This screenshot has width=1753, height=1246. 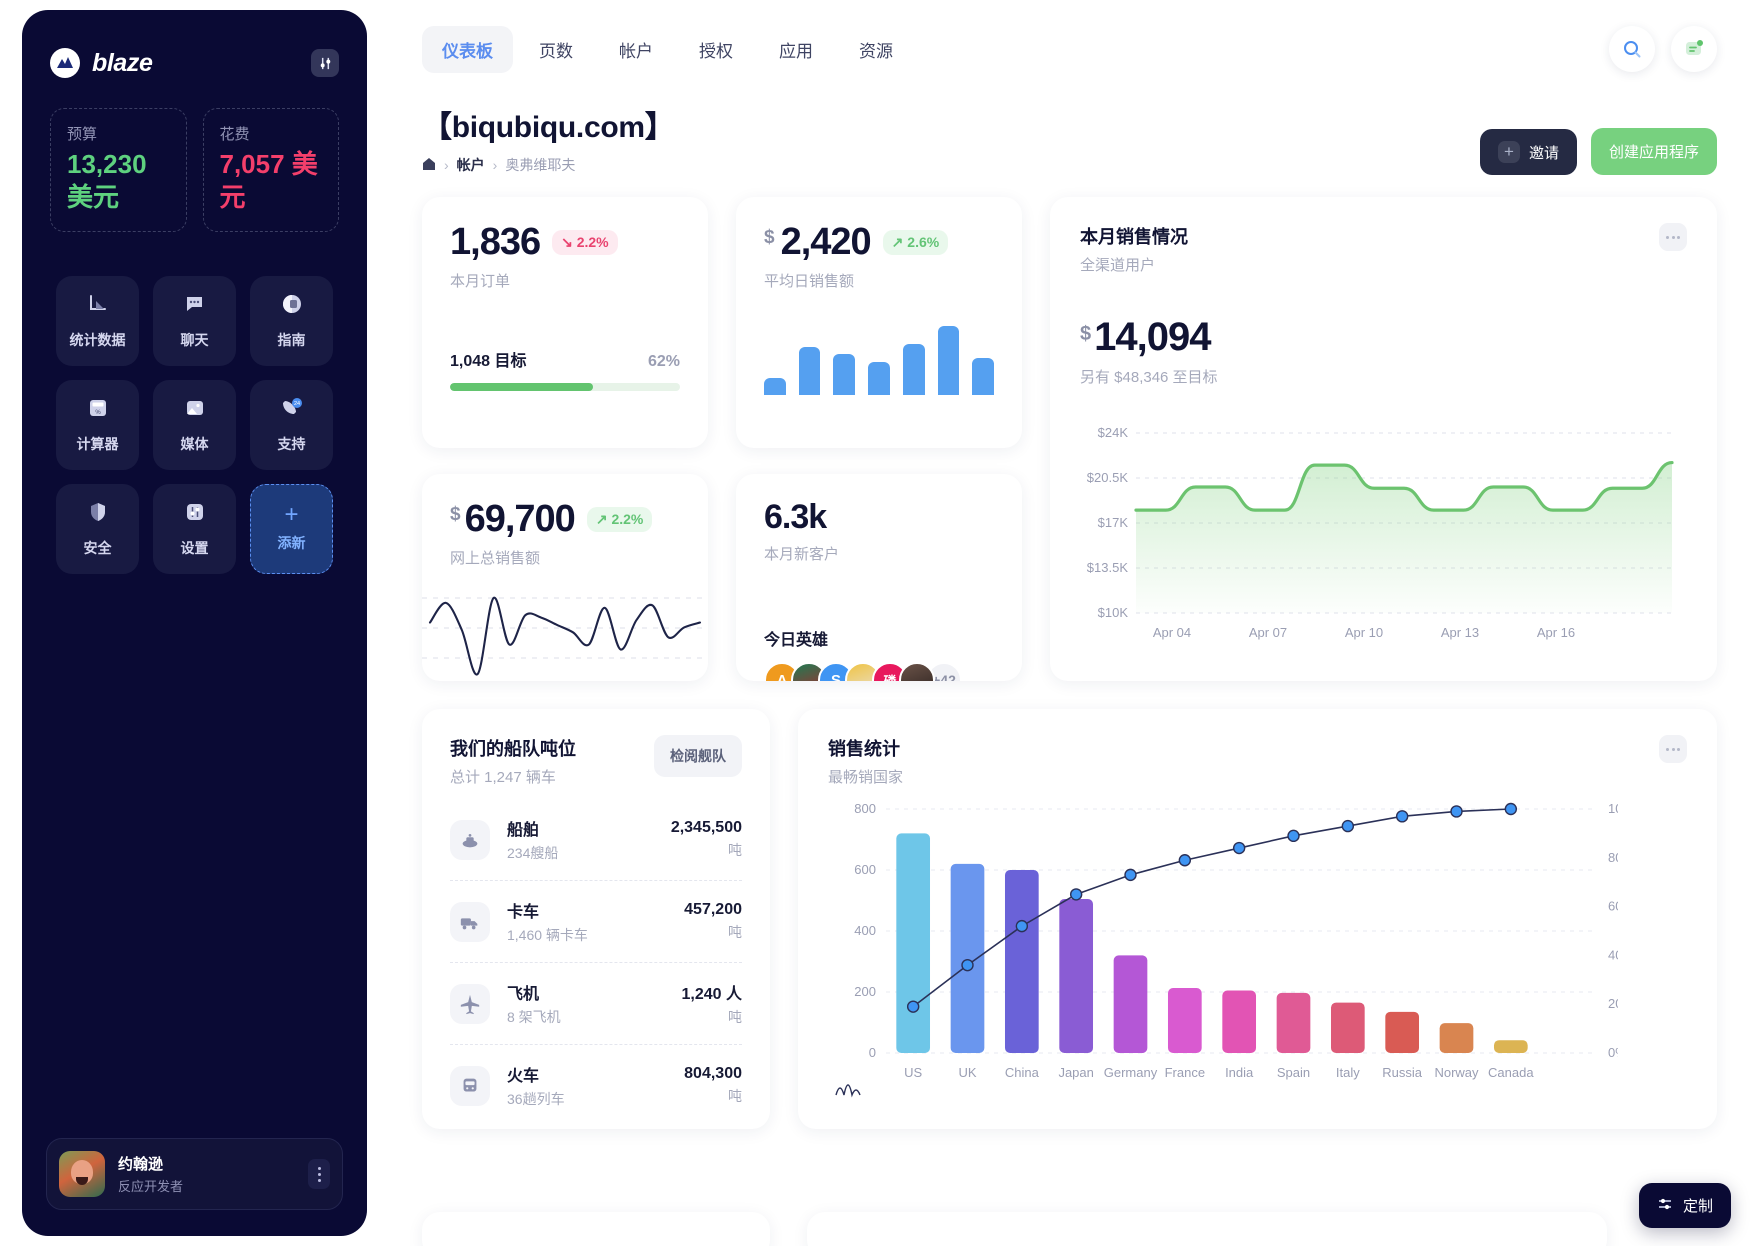 I want to click on heroes-avatars: A S 磷 +42, so click(x=879, y=671).